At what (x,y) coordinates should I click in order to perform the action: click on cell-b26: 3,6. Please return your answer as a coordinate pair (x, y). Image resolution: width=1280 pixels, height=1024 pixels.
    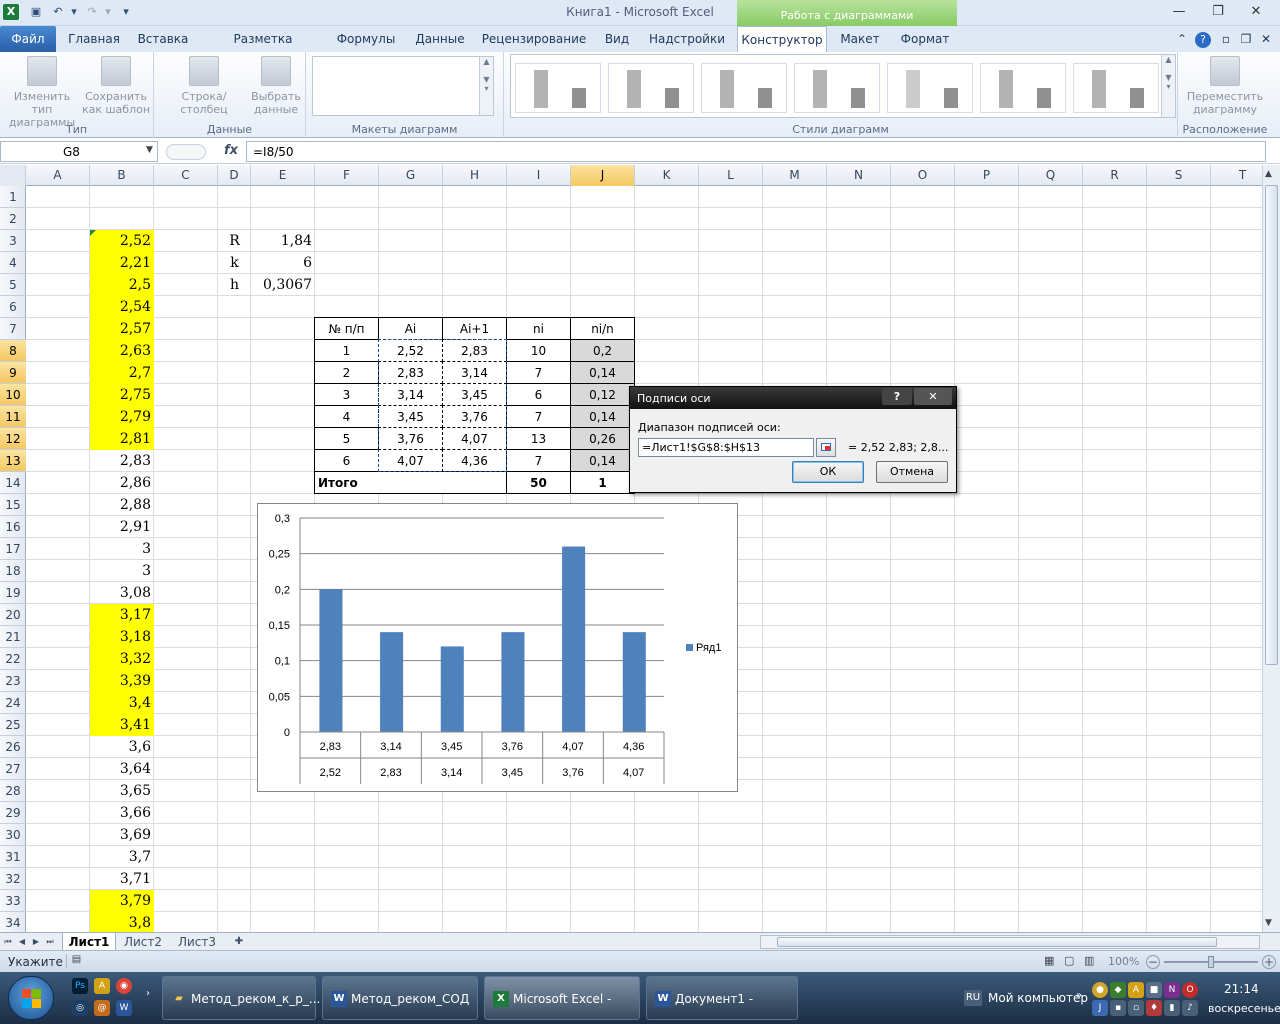
    Looking at the image, I should click on (122, 747).